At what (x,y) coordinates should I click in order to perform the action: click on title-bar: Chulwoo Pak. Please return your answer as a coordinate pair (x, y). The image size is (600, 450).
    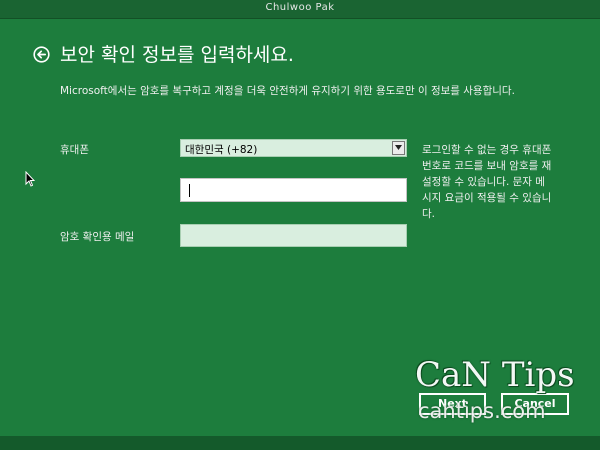
    Looking at the image, I should click on (300, 9).